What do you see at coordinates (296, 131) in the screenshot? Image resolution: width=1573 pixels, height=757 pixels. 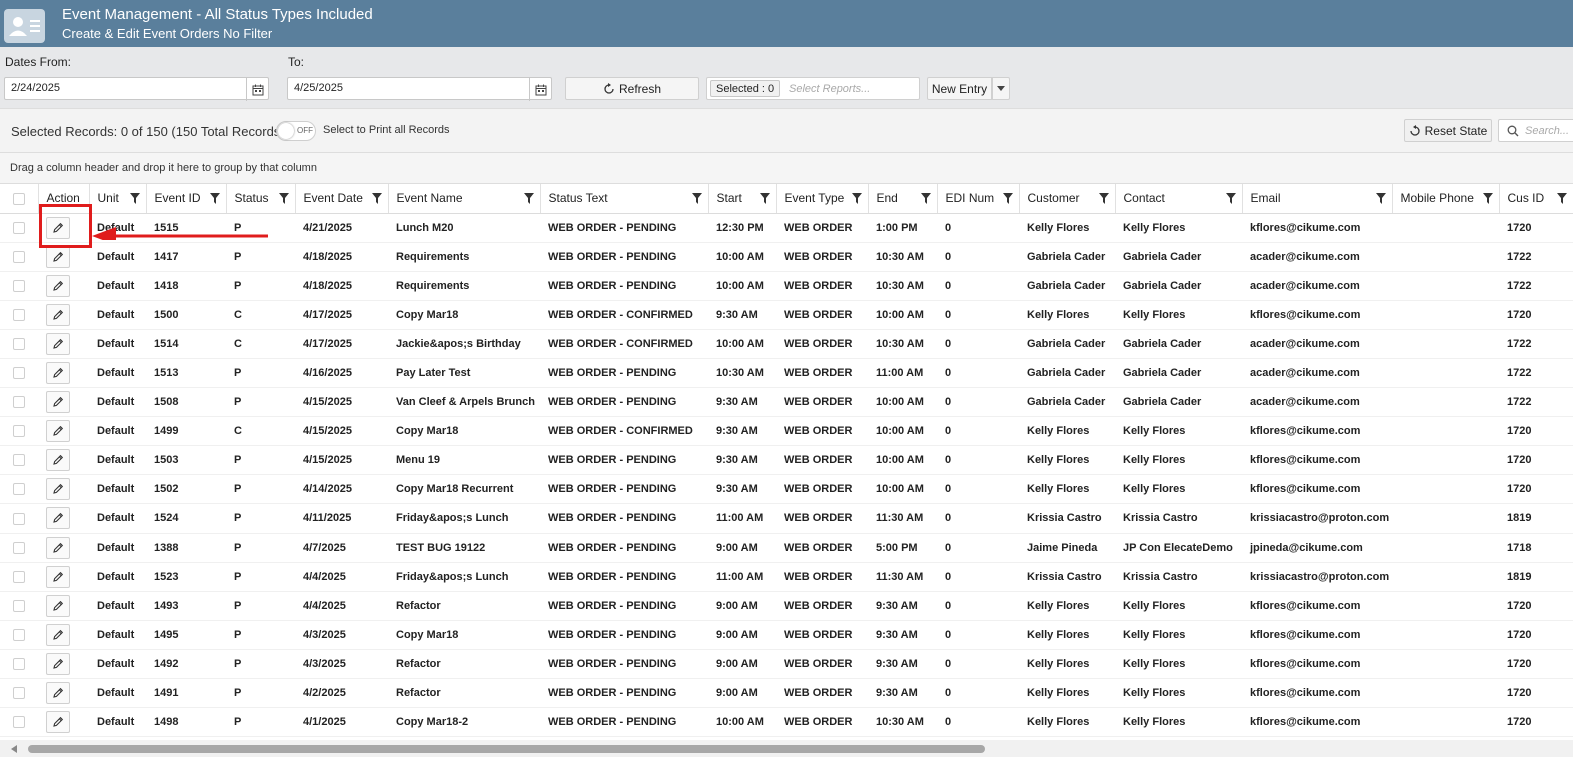 I see `print-all-toggle: OFF` at bounding box center [296, 131].